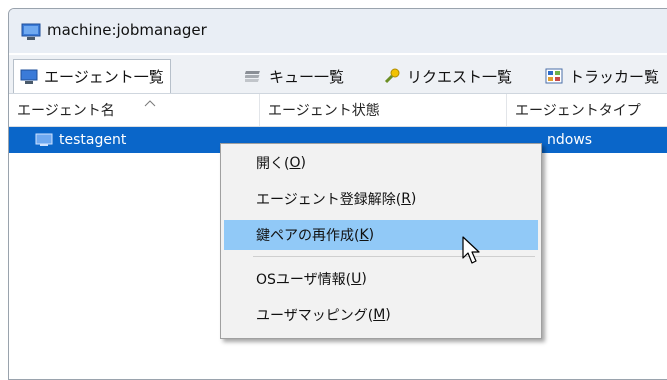  I want to click on menu-separator, so click(394, 256).